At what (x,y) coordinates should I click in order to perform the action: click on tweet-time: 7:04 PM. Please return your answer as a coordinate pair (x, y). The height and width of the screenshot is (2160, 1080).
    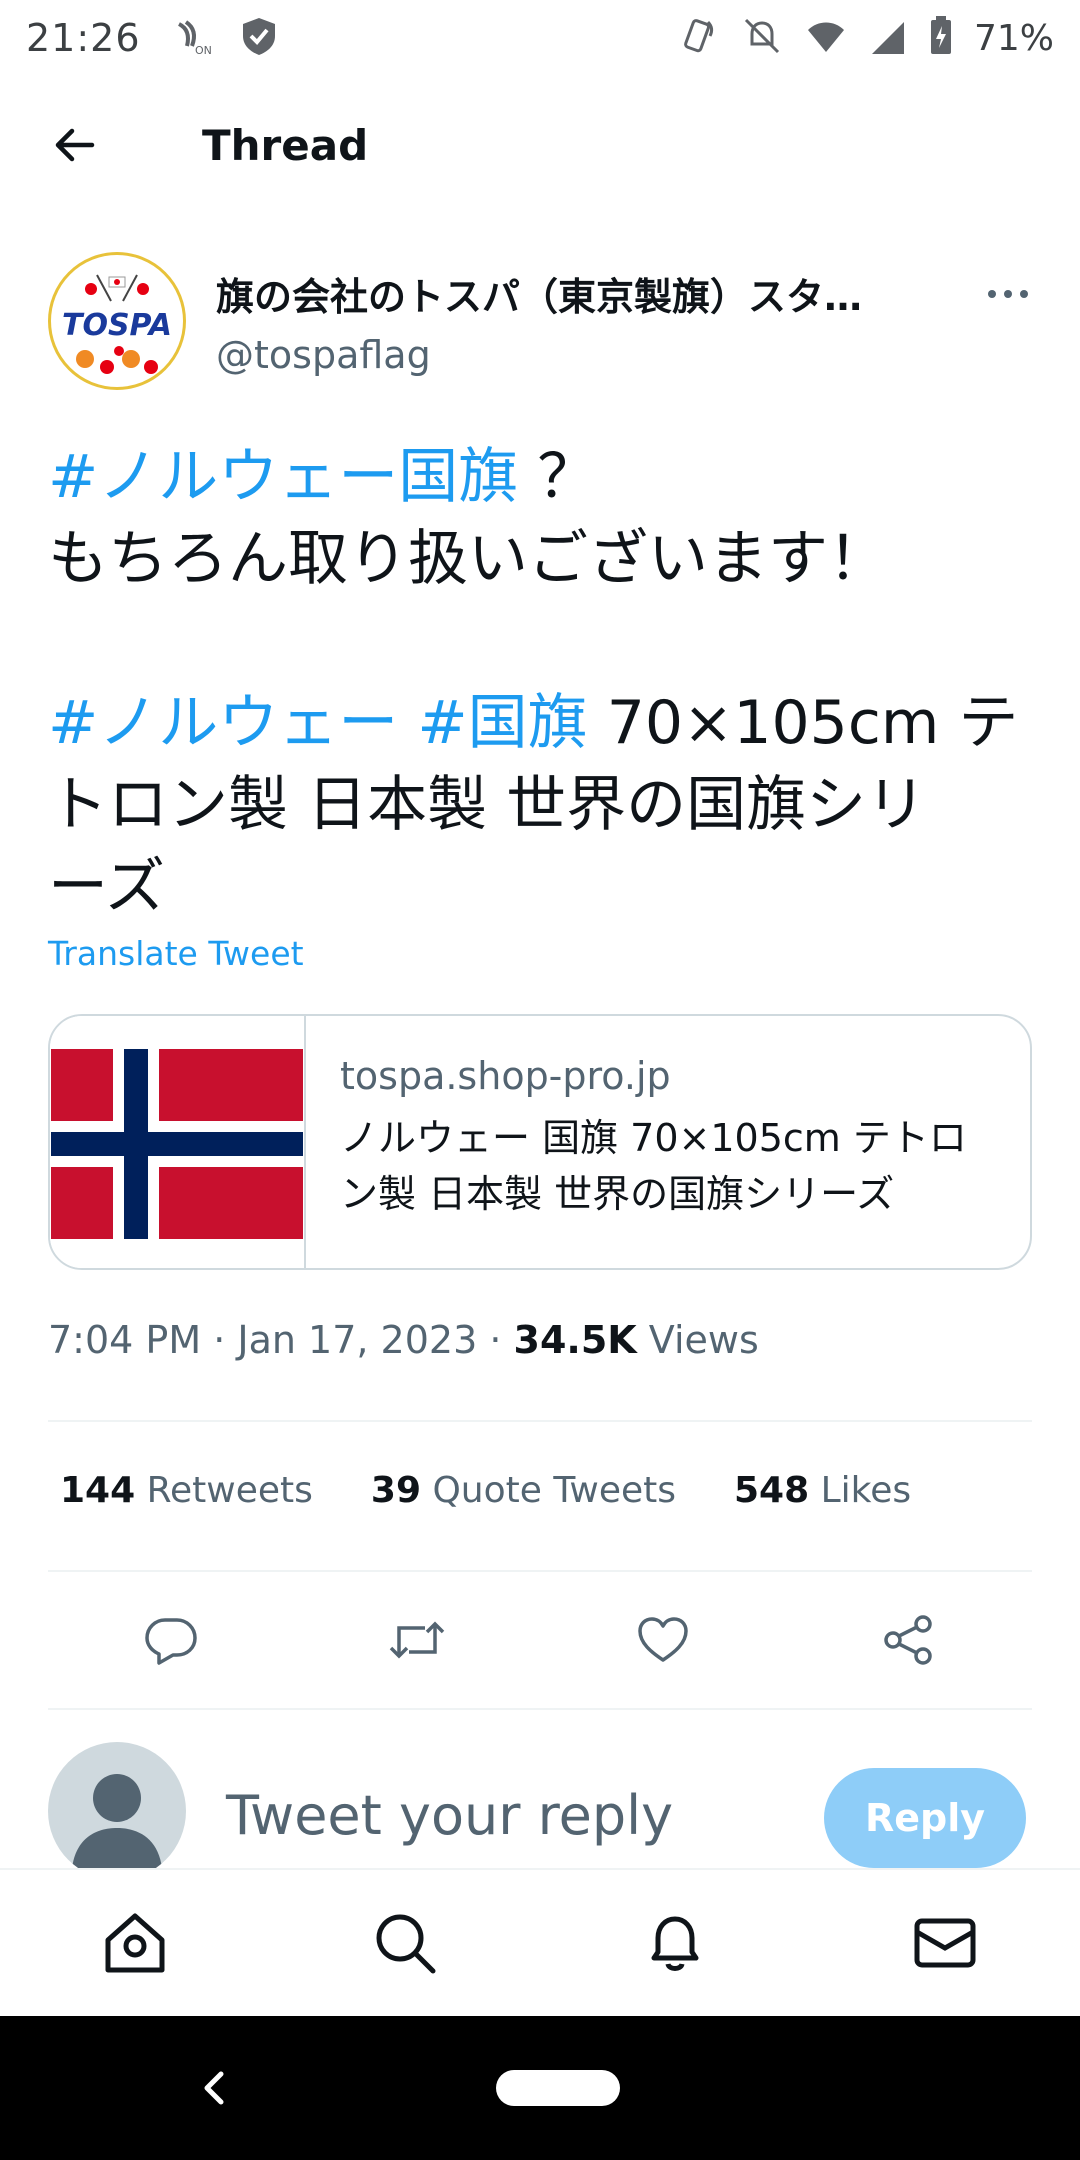
    Looking at the image, I should click on (125, 1340).